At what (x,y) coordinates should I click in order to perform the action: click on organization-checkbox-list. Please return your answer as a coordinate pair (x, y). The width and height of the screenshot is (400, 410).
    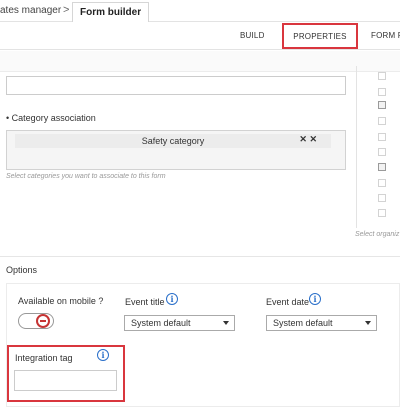
    Looking at the image, I should click on (378, 147).